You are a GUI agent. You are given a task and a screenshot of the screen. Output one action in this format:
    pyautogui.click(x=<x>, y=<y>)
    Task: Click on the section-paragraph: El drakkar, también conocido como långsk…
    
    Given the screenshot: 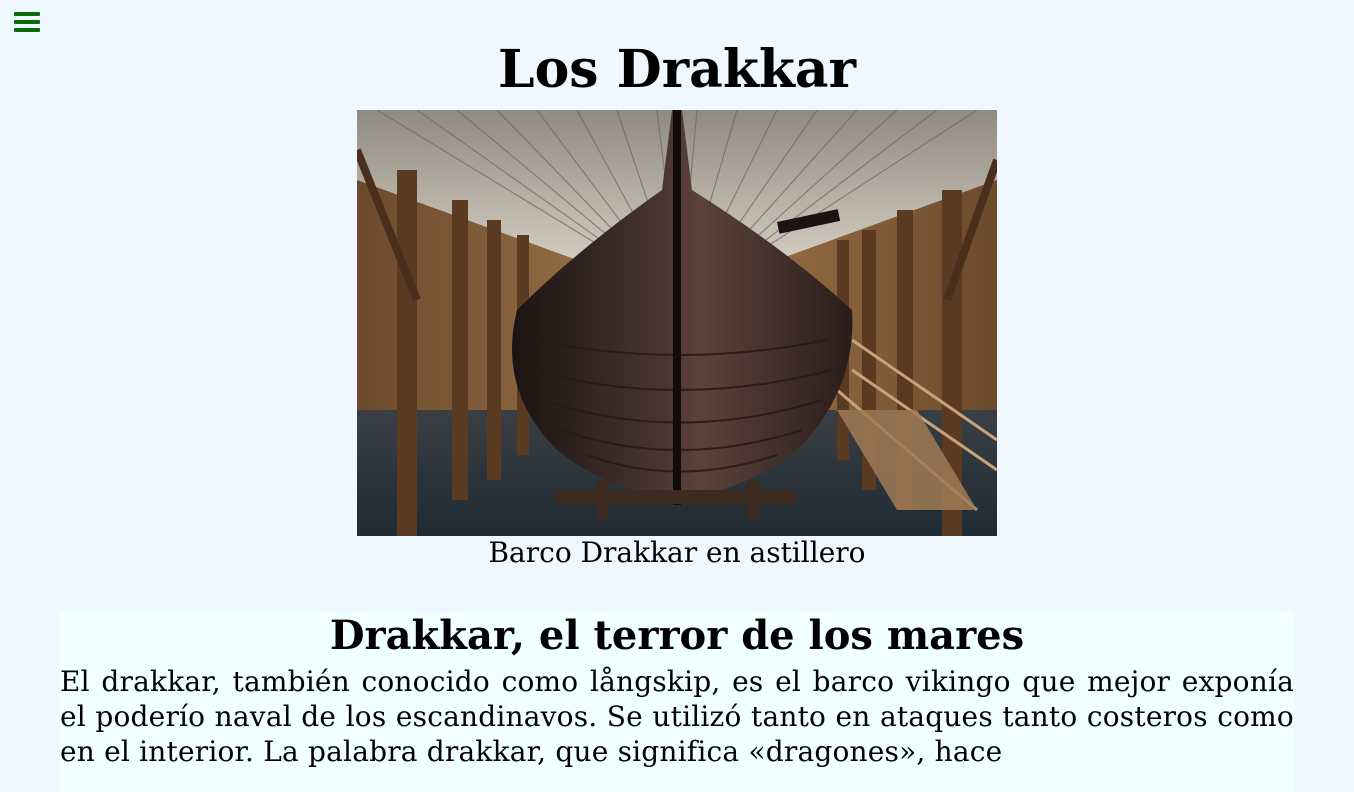 What is the action you would take?
    pyautogui.click(x=677, y=716)
    